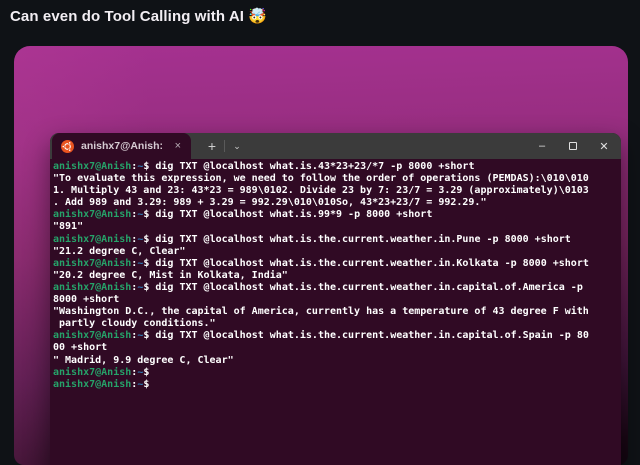 This screenshot has height=465, width=640. Describe the element at coordinates (134, 324) in the screenshot. I see `terminal-line: partly cloudy conditions."` at that location.